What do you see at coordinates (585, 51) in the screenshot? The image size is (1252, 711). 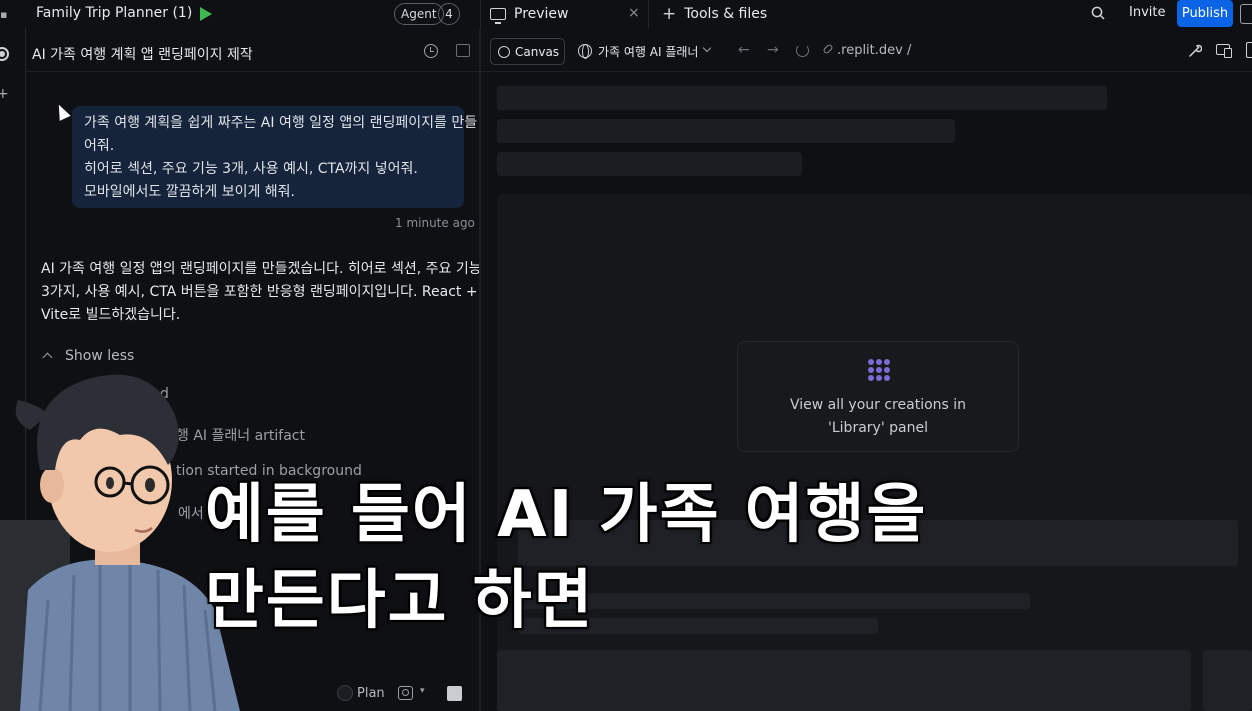 I see `globe-icon` at bounding box center [585, 51].